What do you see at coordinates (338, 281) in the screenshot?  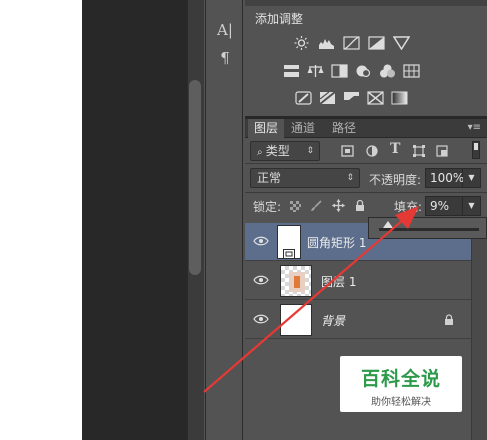 I see `layer-name: 图层 1` at bounding box center [338, 281].